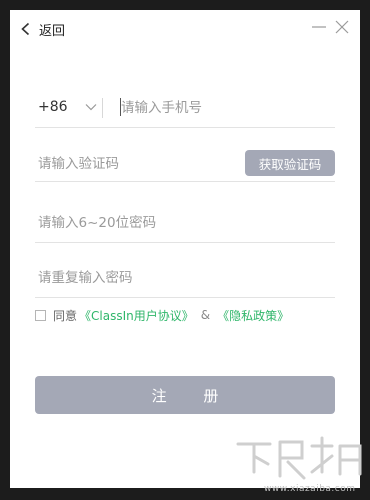 The height and width of the screenshot is (500, 370). I want to click on password-input, so click(178, 223).